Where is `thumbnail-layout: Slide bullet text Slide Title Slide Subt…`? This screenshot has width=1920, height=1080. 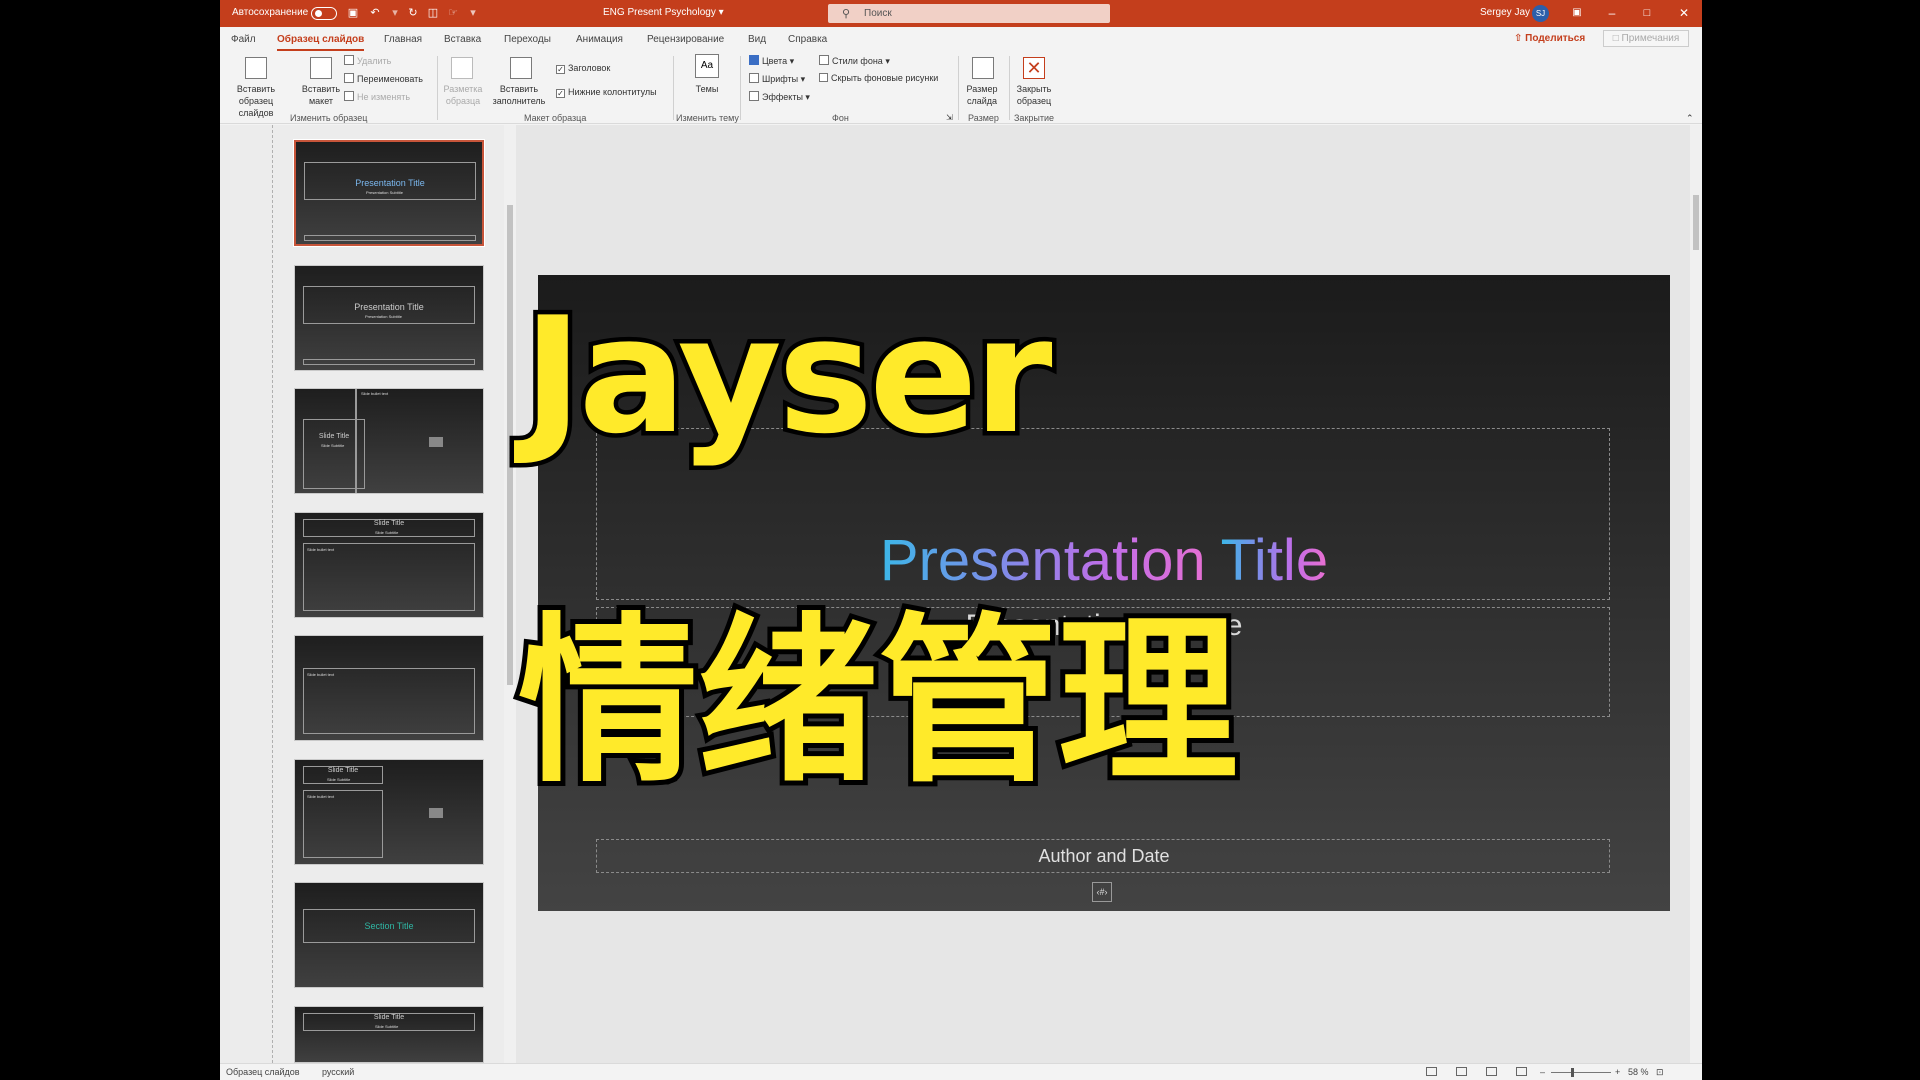 thumbnail-layout: Slide bullet text Slide Title Slide Subt… is located at coordinates (389, 441).